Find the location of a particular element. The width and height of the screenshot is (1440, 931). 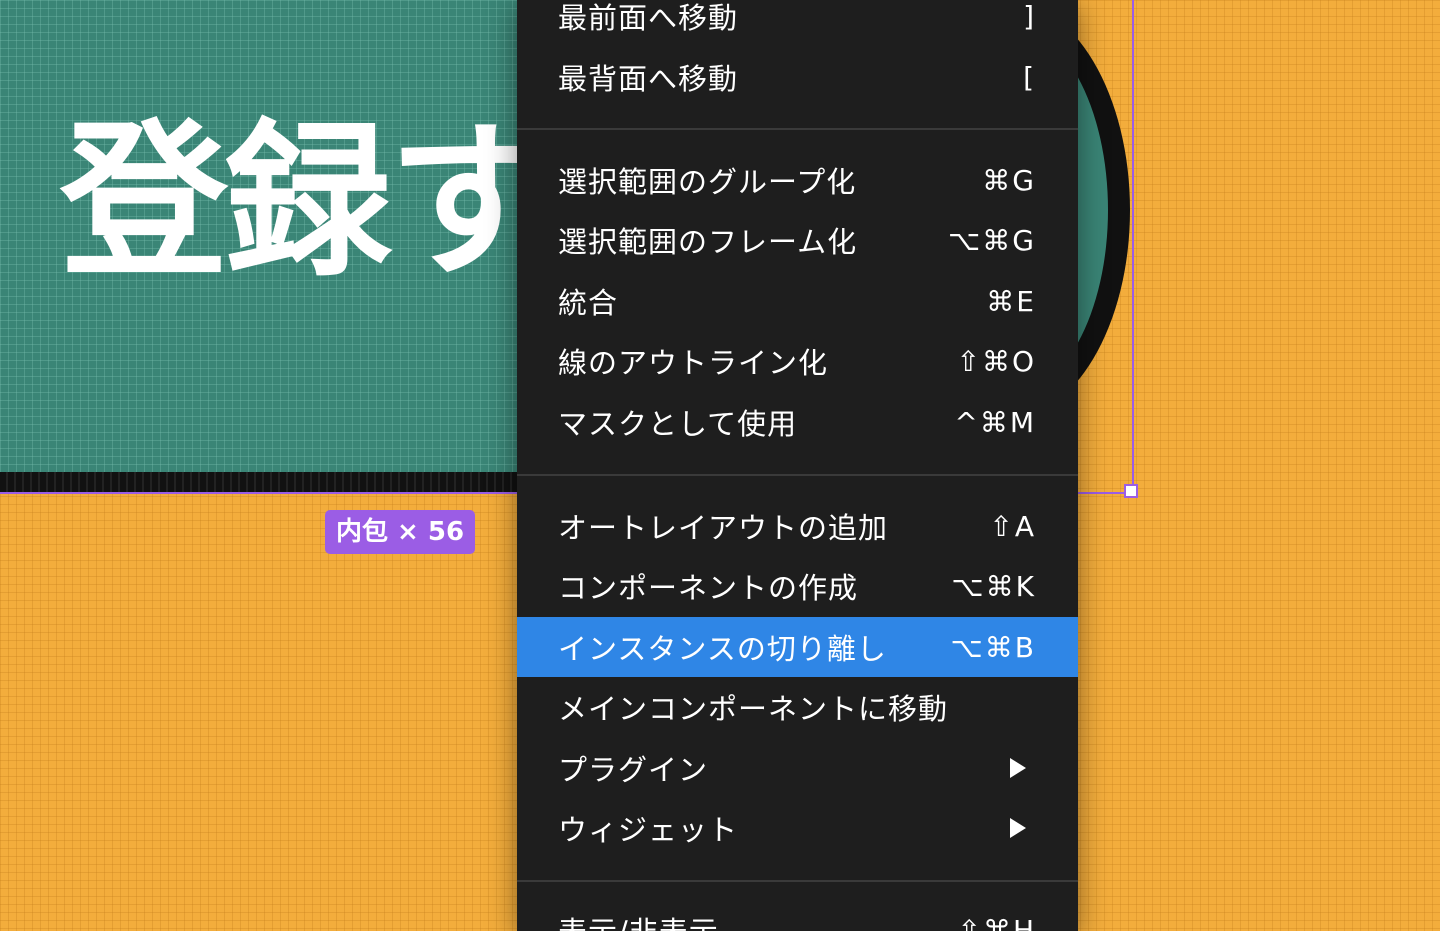

menu-item-shortcut: ] is located at coordinates (1029, 16).